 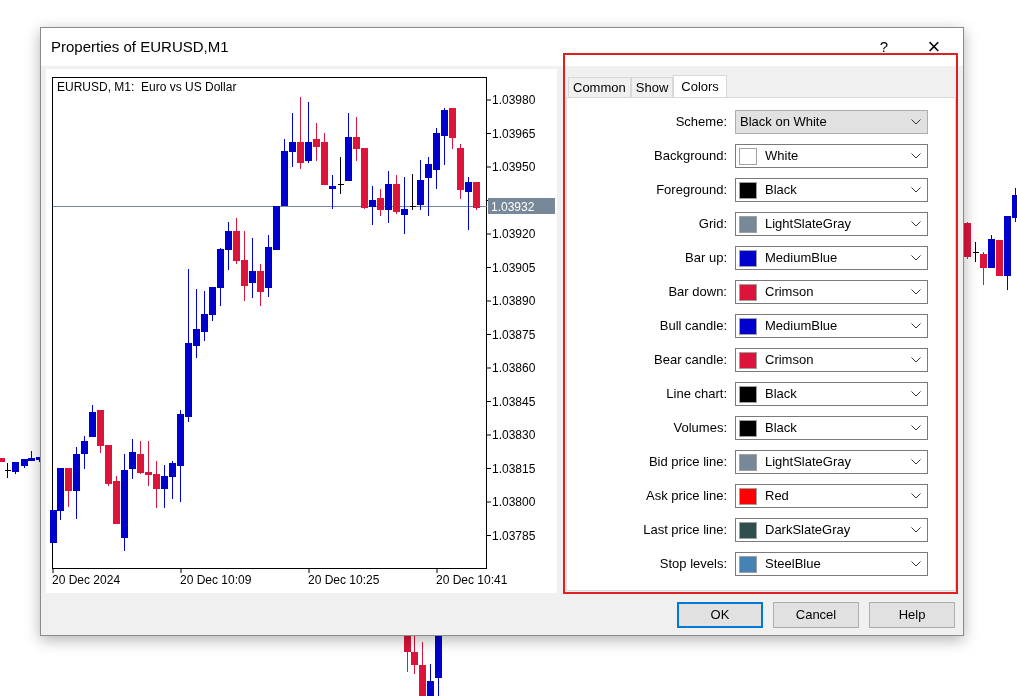 I want to click on price-label: 1.03860, so click(x=514, y=368).